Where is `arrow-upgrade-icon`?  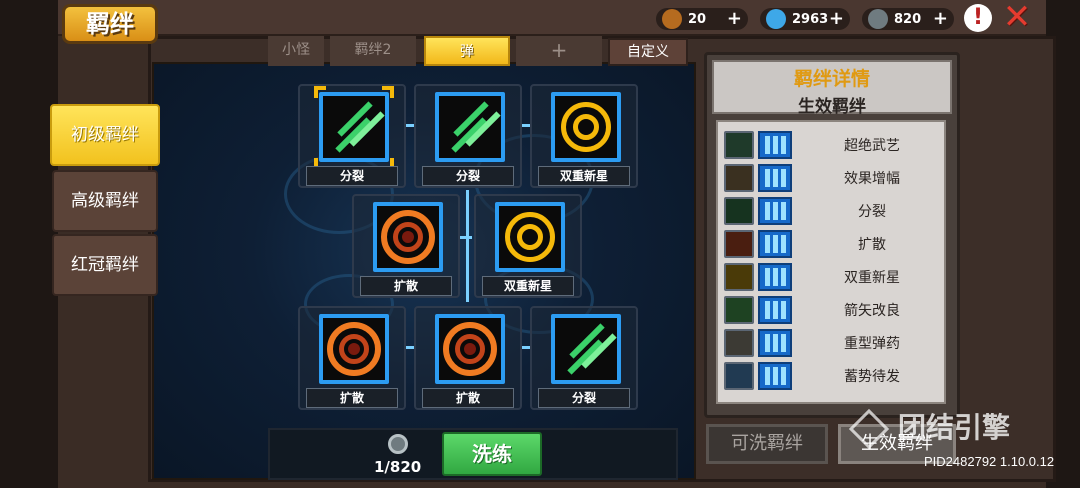 arrow-upgrade-icon is located at coordinates (739, 310).